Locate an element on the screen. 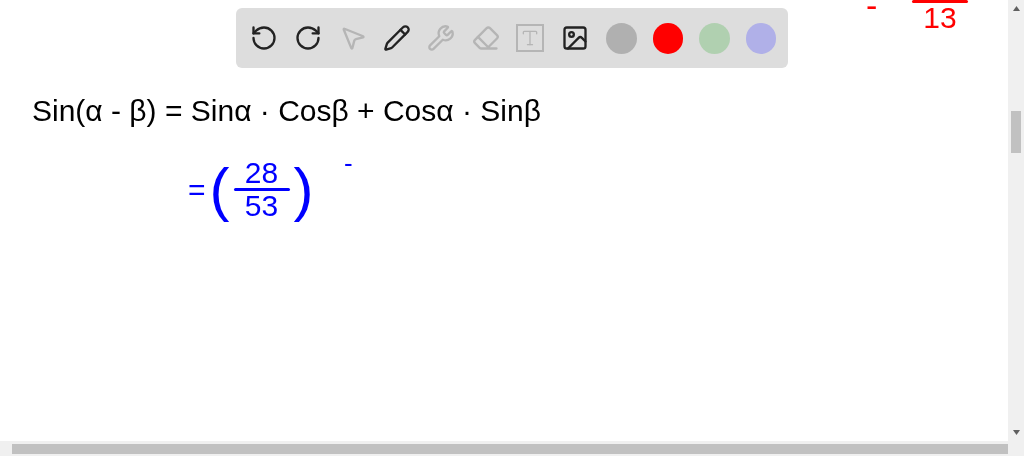 This screenshot has width=1024, height=456. pencil-icon is located at coordinates (397, 38).